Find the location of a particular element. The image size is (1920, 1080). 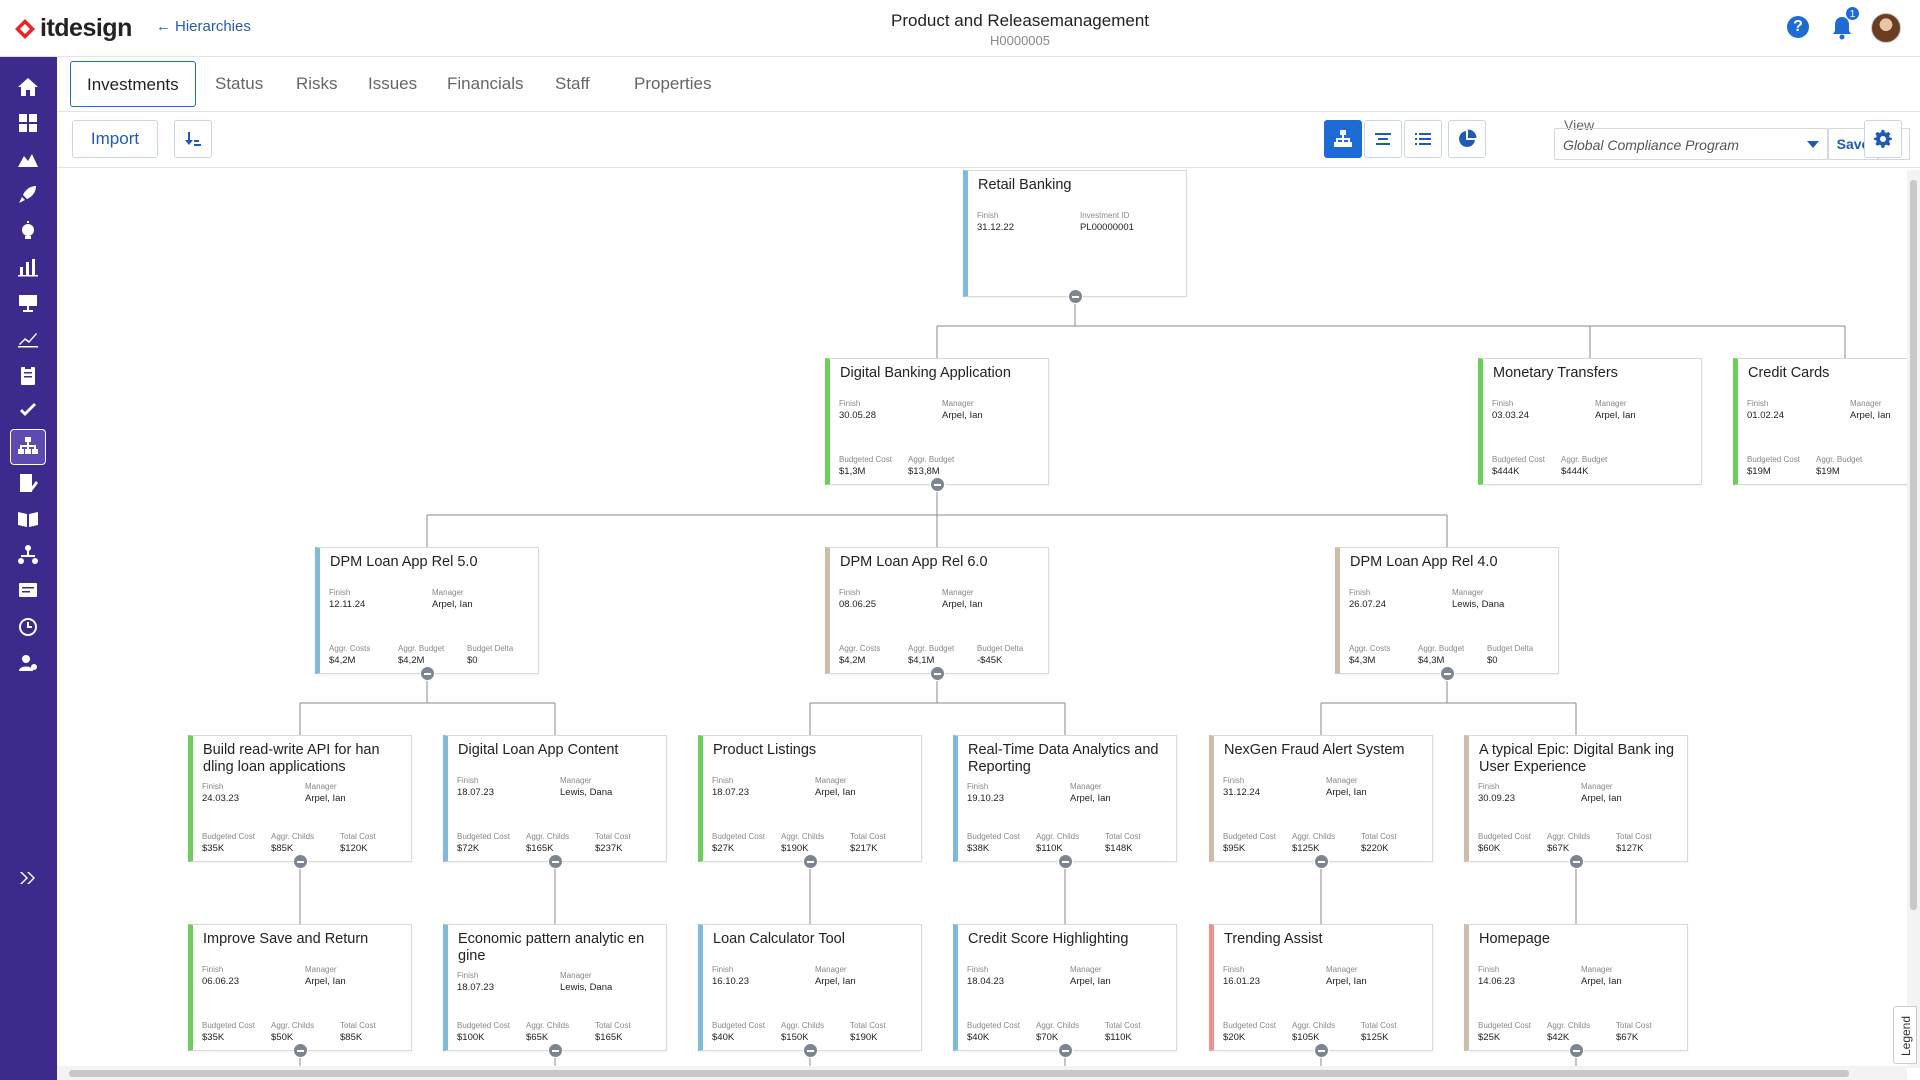

sidebar-item-report-edit is located at coordinates (28, 483).